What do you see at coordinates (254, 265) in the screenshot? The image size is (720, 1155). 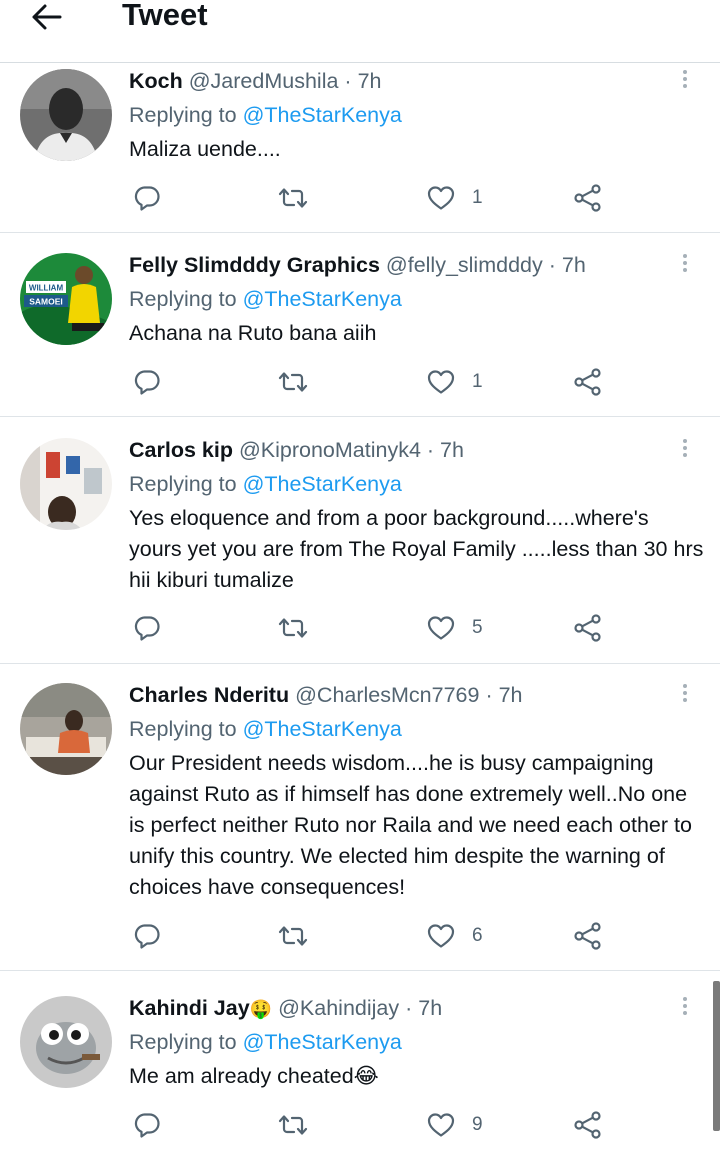 I see `display-name: Felly Slimdddy Graphics` at bounding box center [254, 265].